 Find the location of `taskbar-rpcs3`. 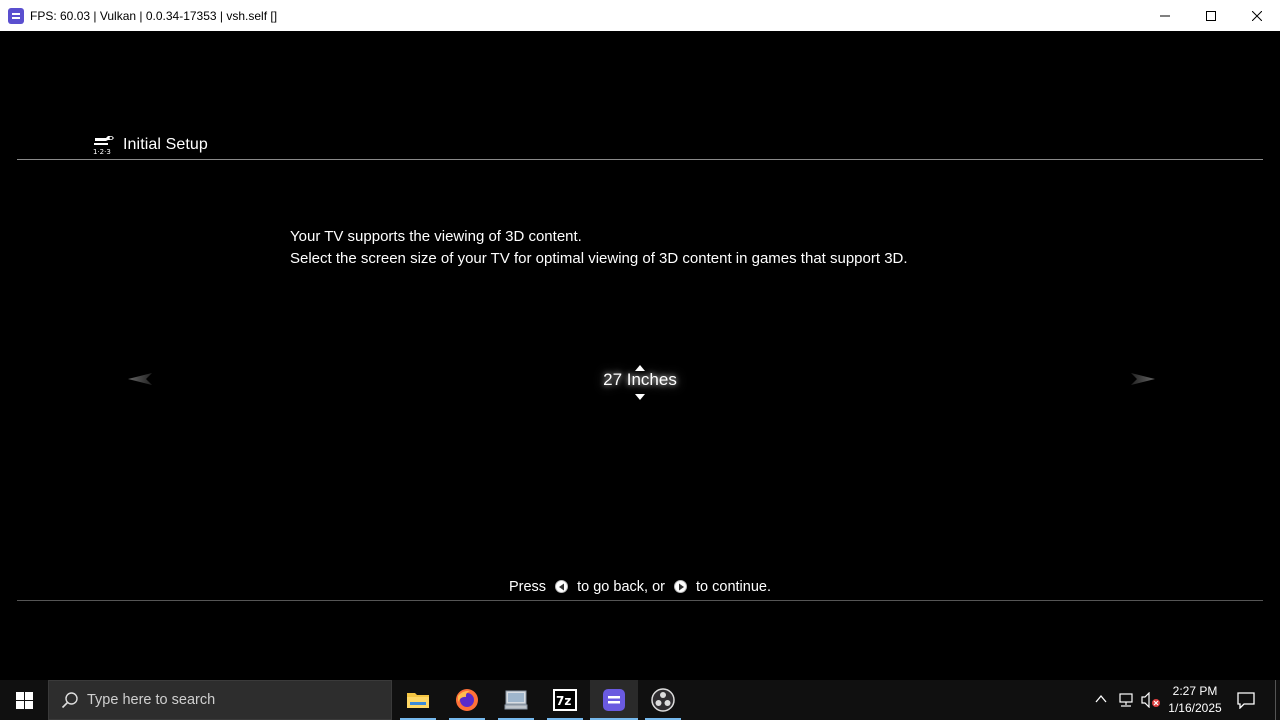

taskbar-rpcs3 is located at coordinates (614, 700).